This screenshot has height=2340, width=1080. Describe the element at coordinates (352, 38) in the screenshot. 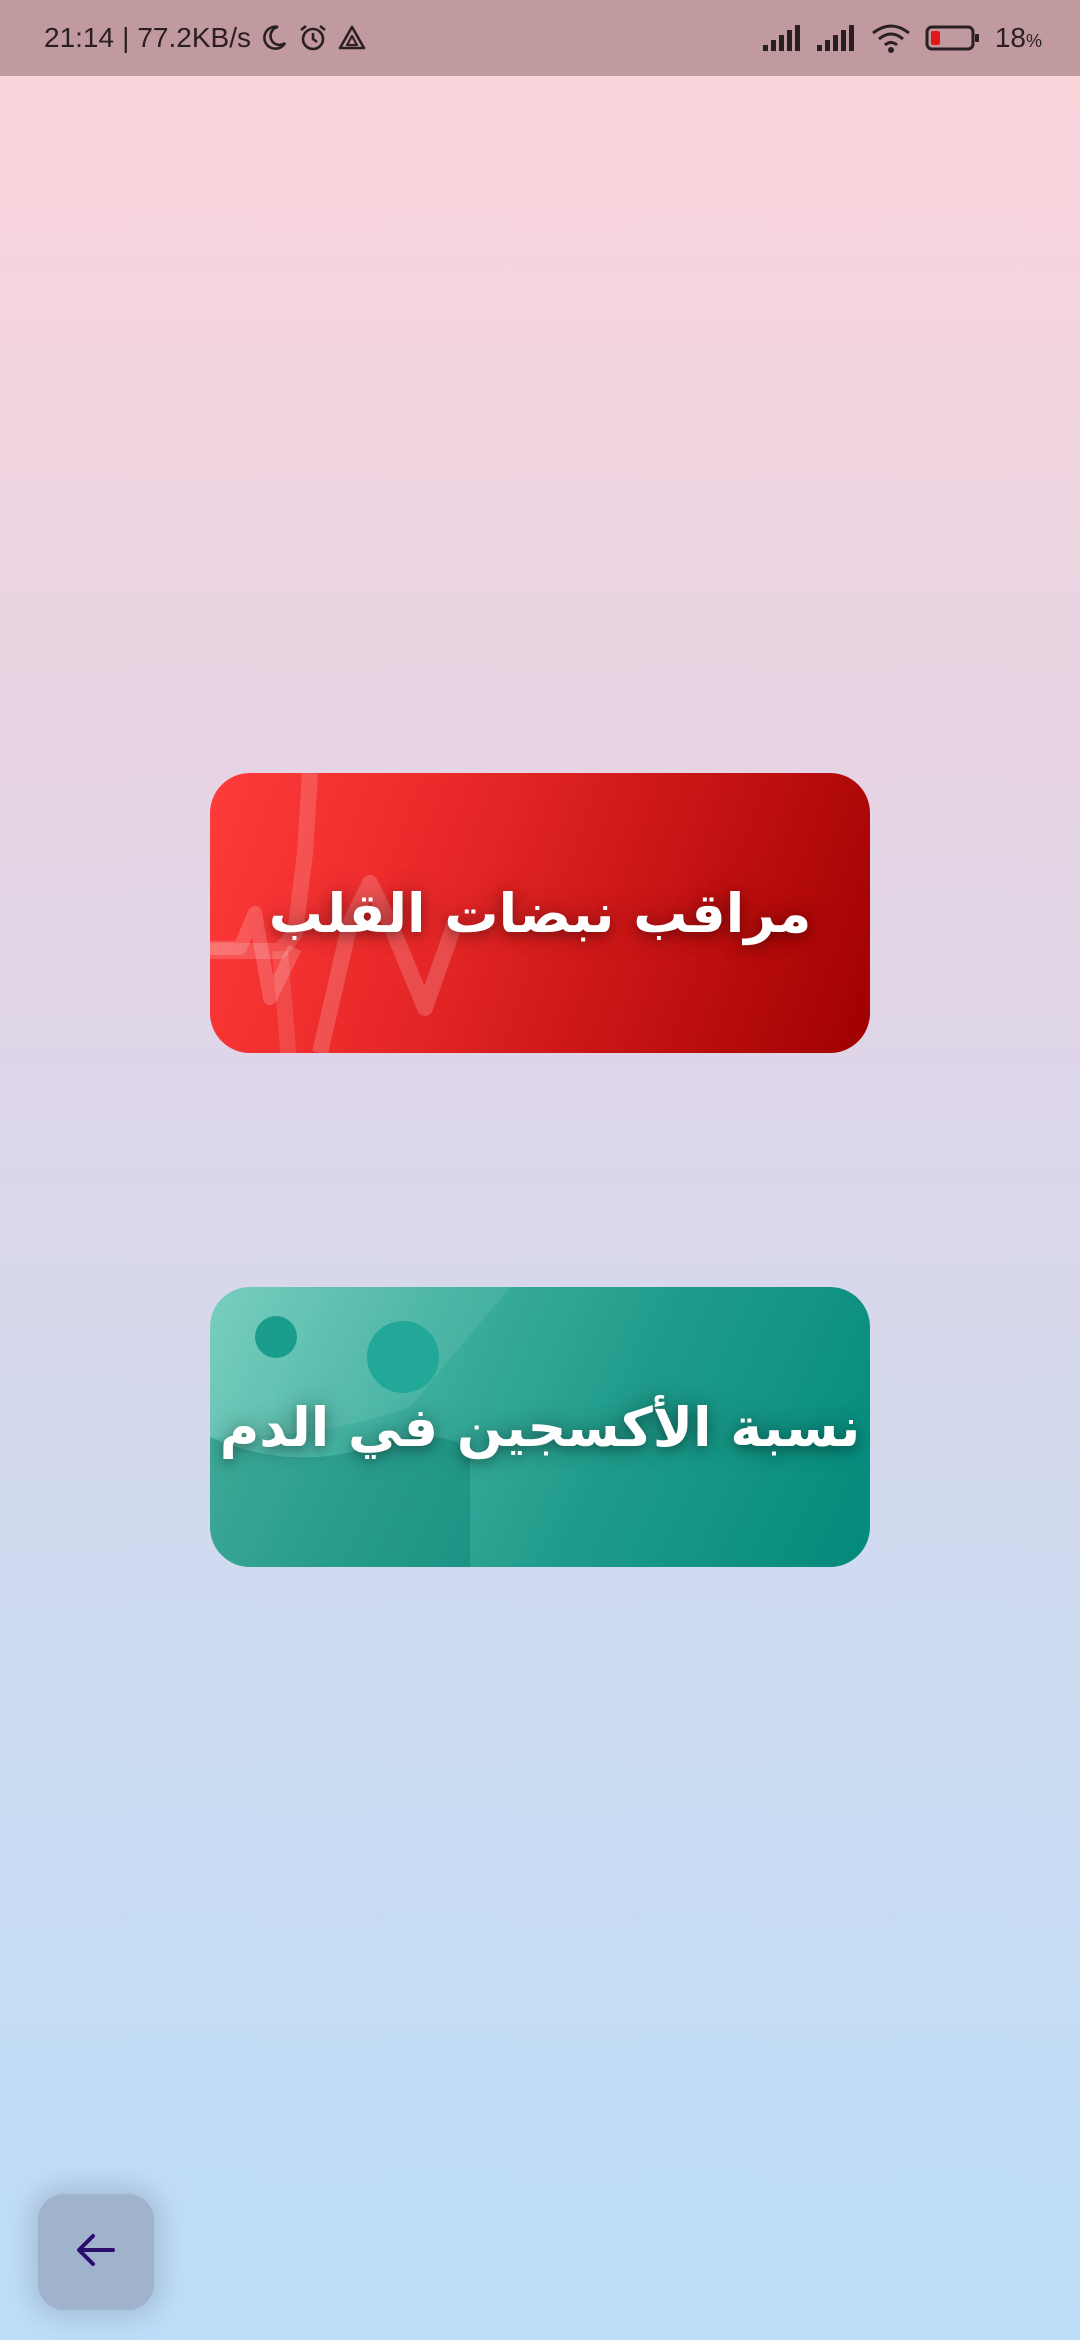

I see `drive-icon` at that location.